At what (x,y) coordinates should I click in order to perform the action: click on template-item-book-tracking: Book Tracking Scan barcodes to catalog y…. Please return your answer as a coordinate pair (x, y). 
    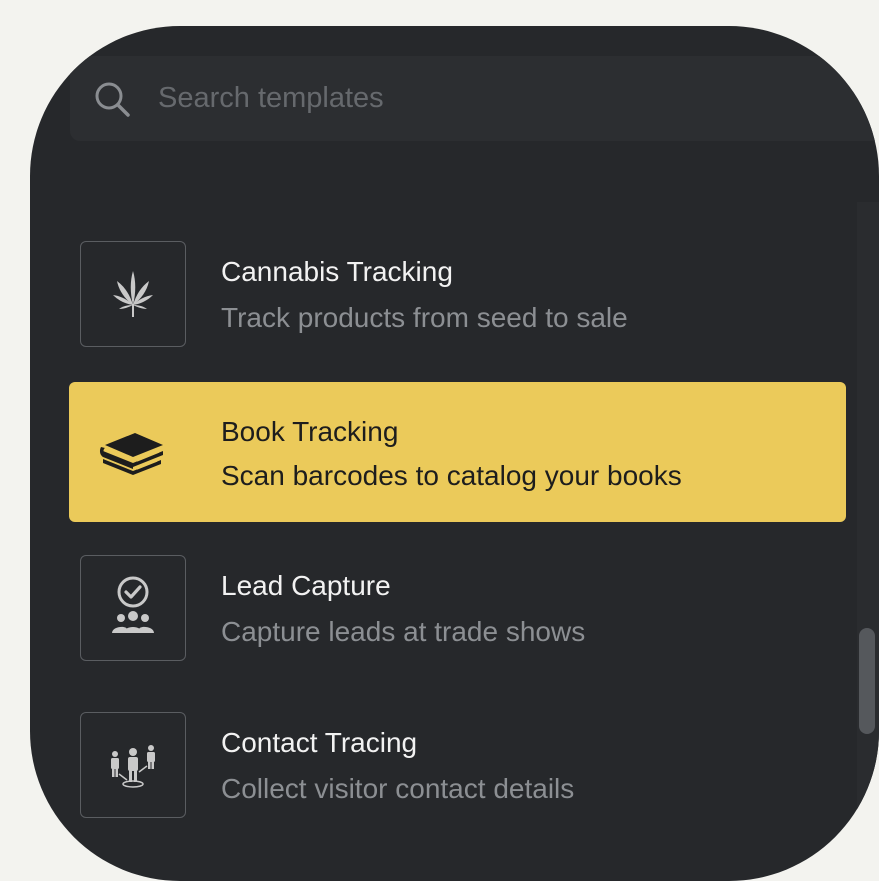
    Looking at the image, I should click on (457, 452).